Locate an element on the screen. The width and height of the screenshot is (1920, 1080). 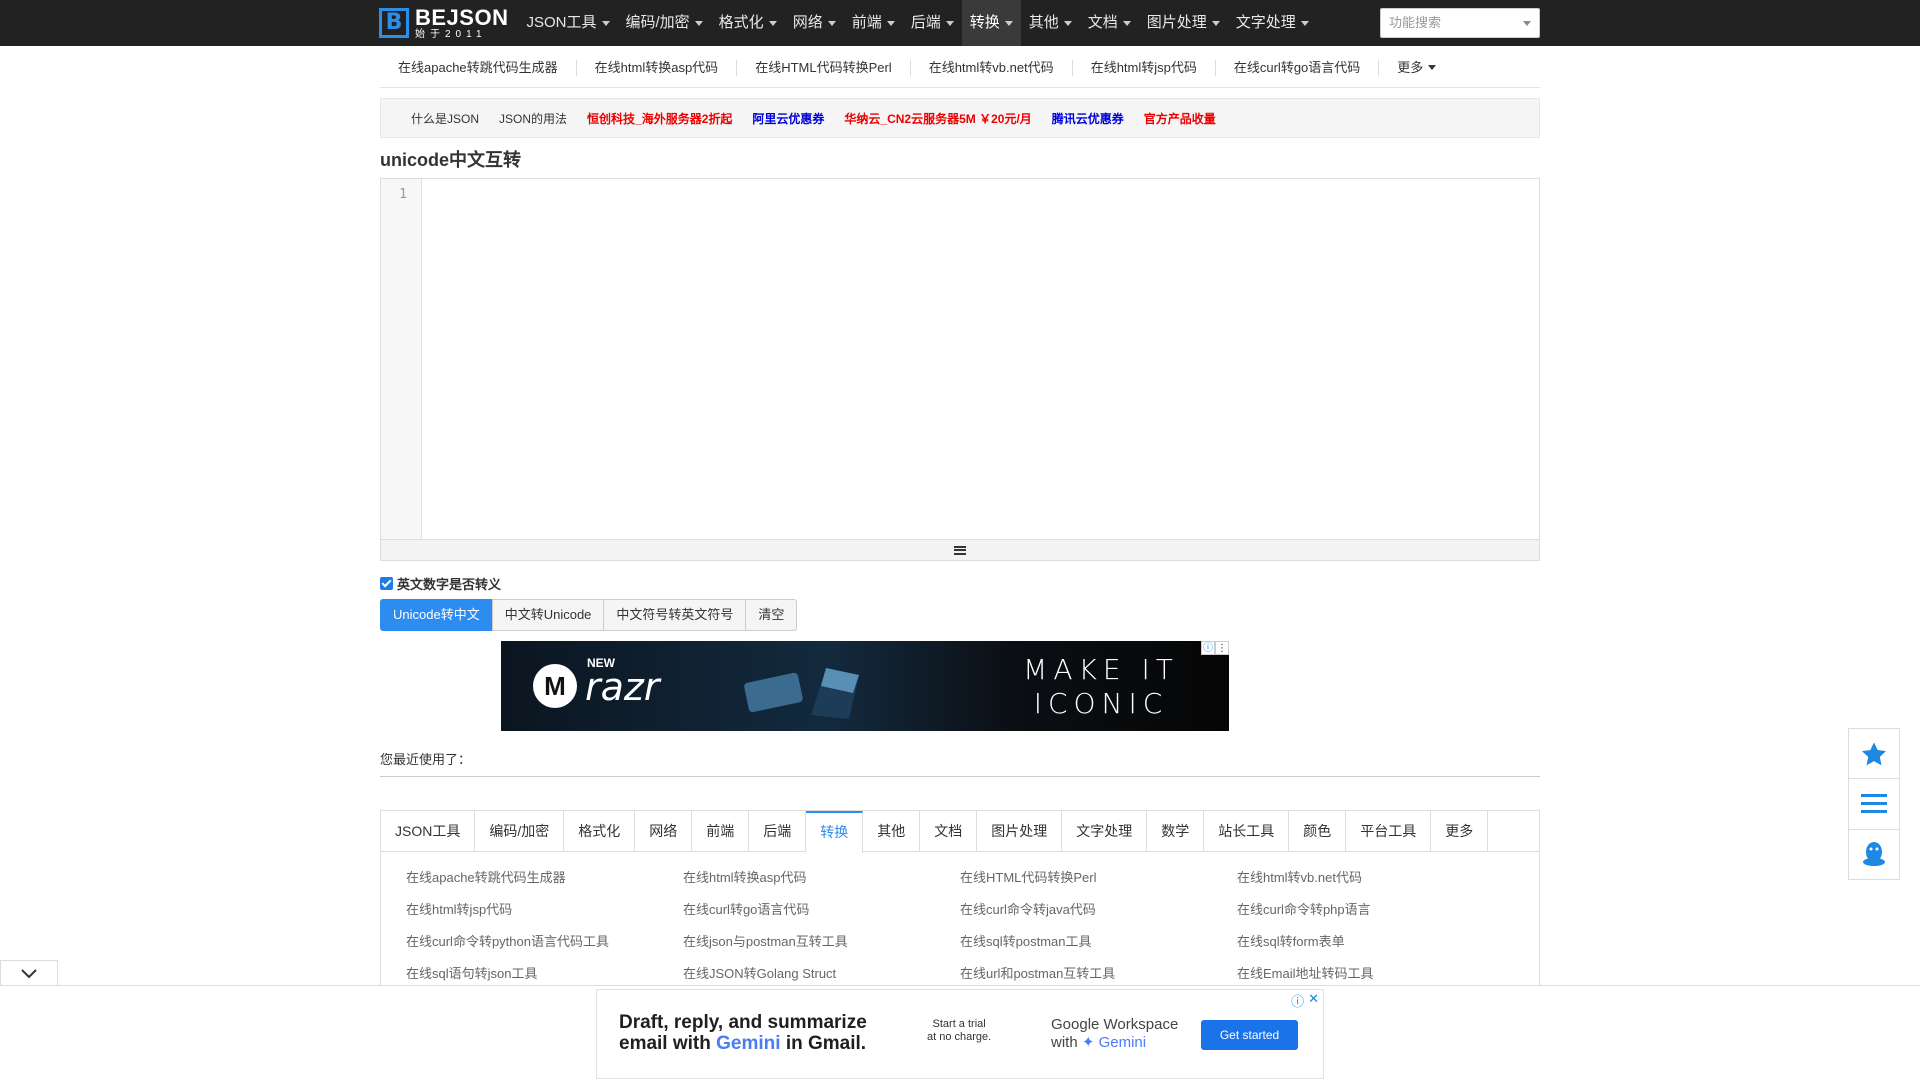
ad-banner-top: NEW razr MAKE IT ICONIC ⓘ ⋮ is located at coordinates (865, 686).